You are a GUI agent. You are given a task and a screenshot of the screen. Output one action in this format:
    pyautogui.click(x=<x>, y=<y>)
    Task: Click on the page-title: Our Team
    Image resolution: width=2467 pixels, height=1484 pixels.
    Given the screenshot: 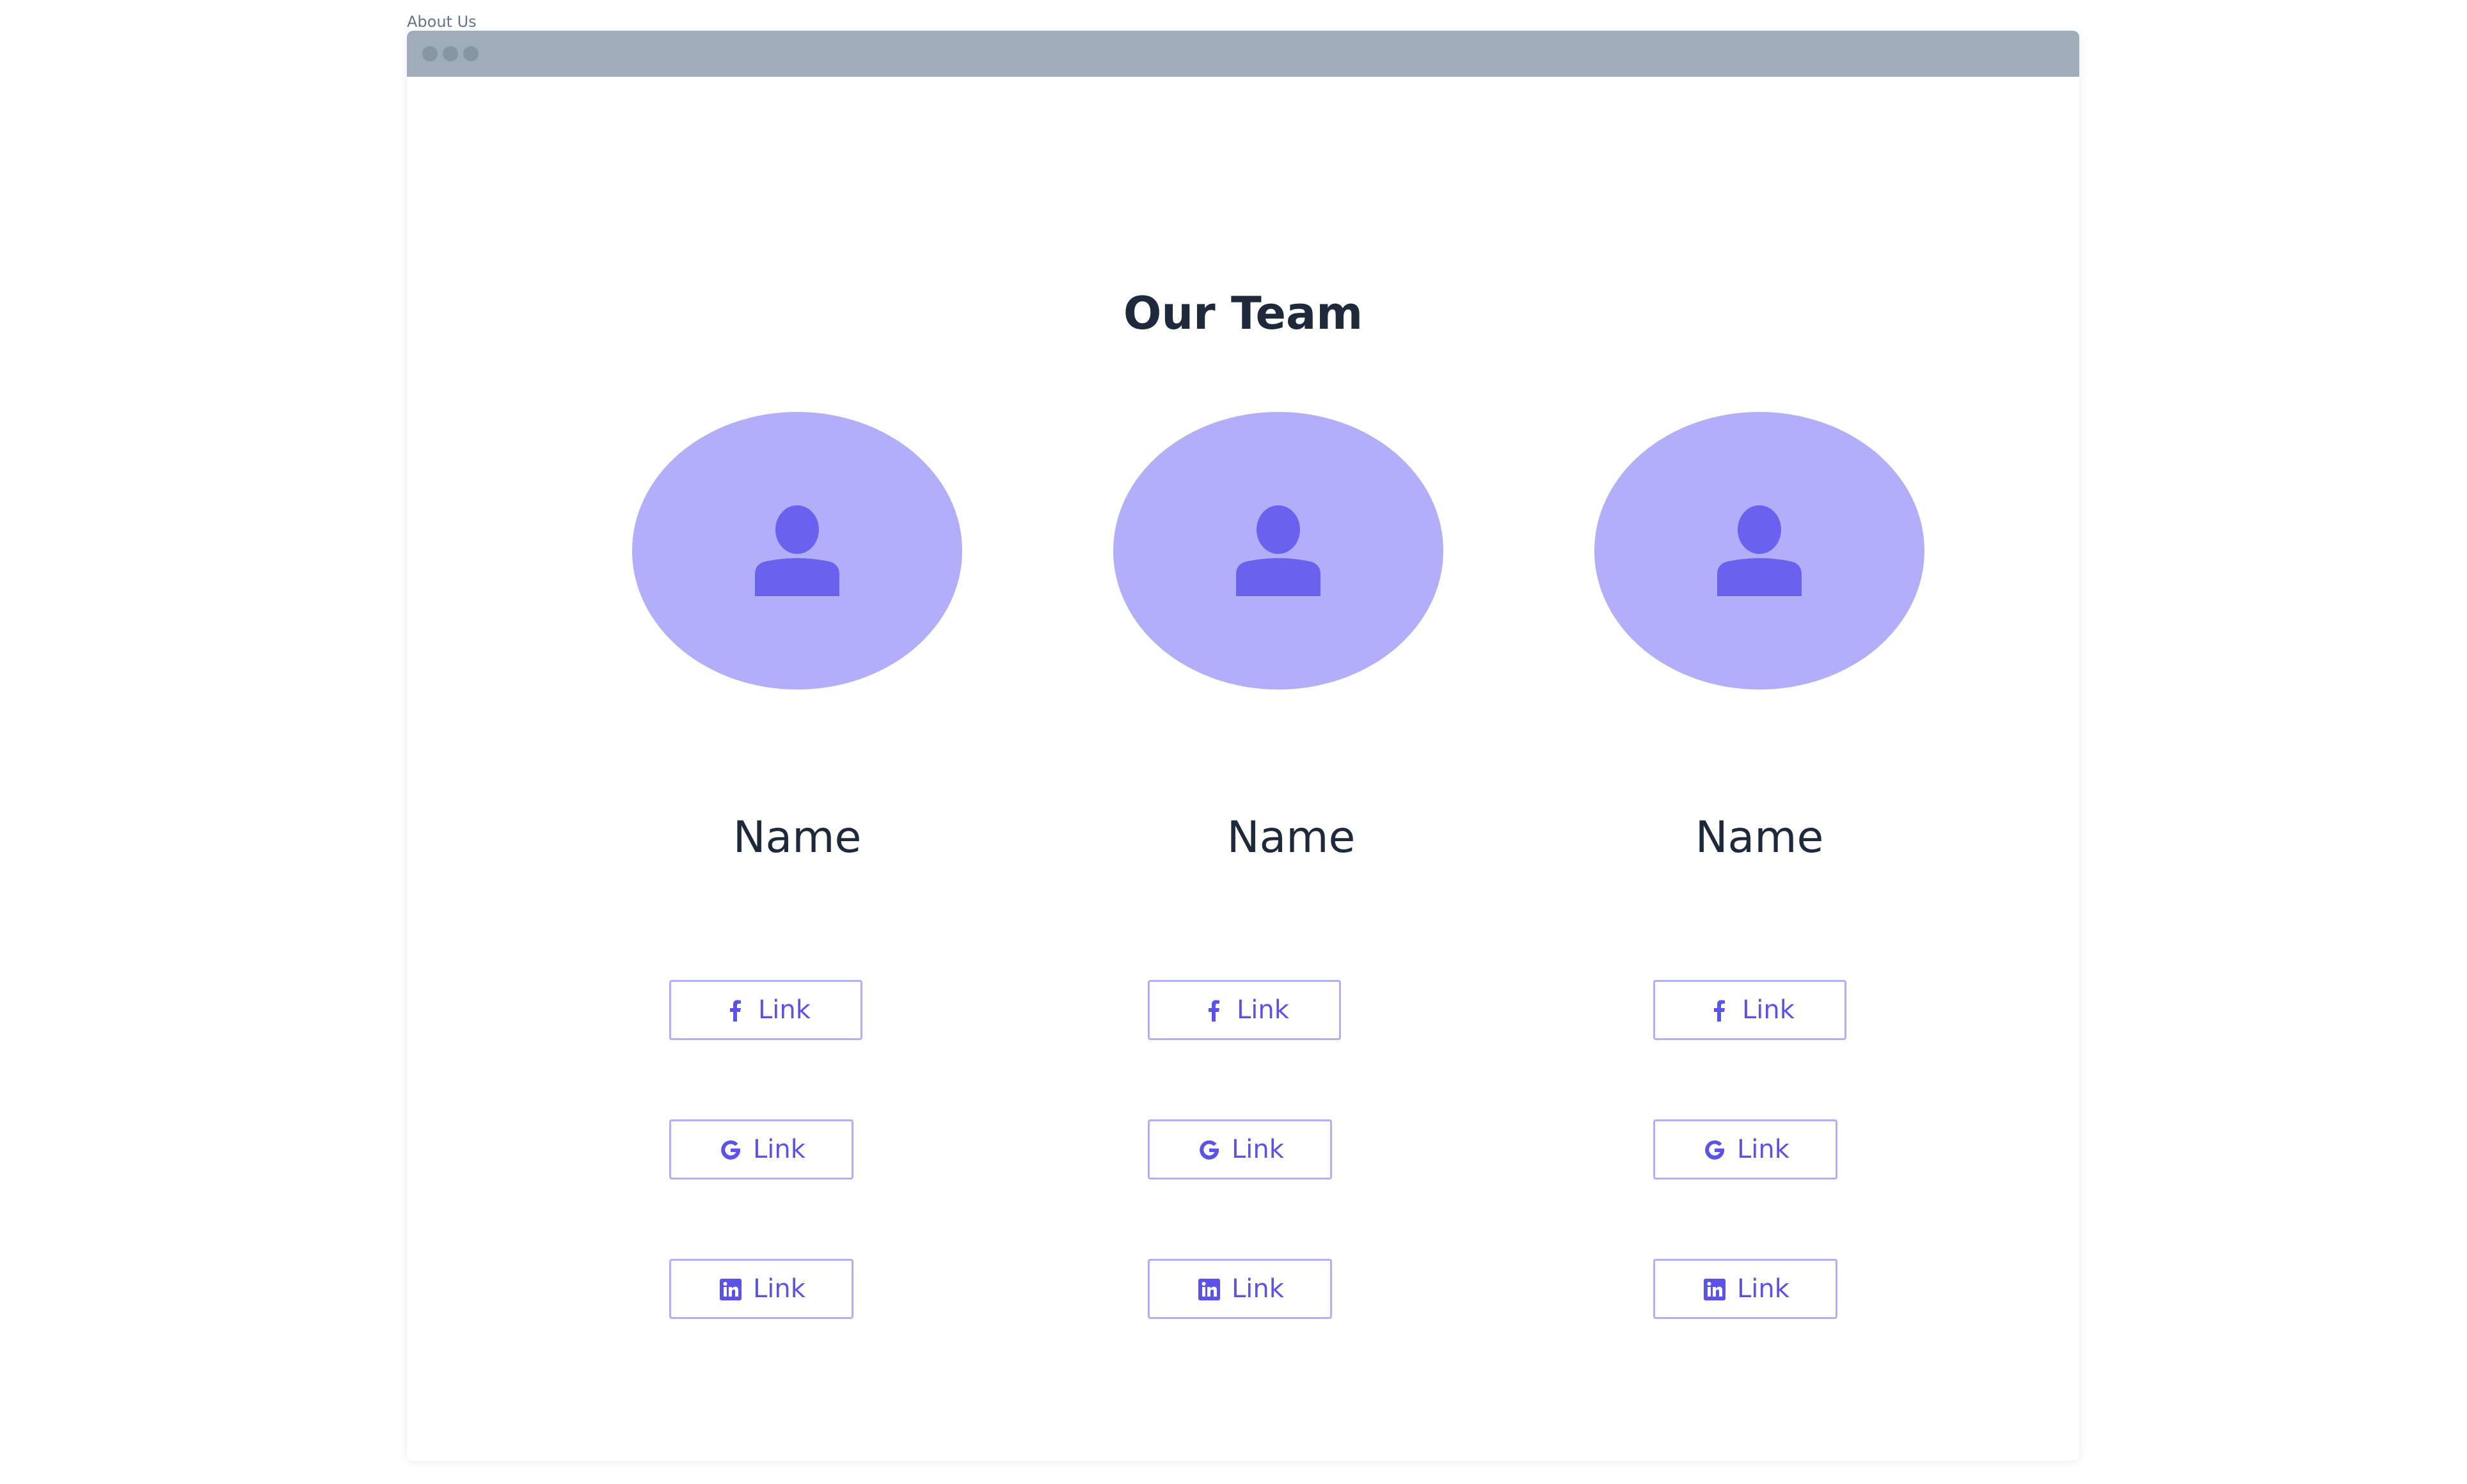 What is the action you would take?
    pyautogui.click(x=1243, y=313)
    